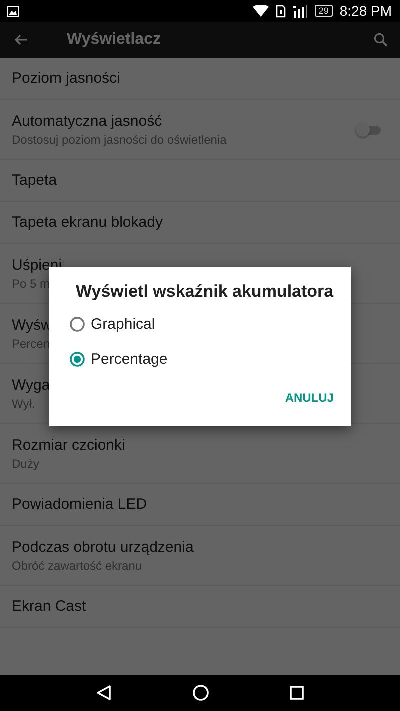 The height and width of the screenshot is (711, 400). What do you see at coordinates (281, 11) in the screenshot?
I see `sim-card-icon` at bounding box center [281, 11].